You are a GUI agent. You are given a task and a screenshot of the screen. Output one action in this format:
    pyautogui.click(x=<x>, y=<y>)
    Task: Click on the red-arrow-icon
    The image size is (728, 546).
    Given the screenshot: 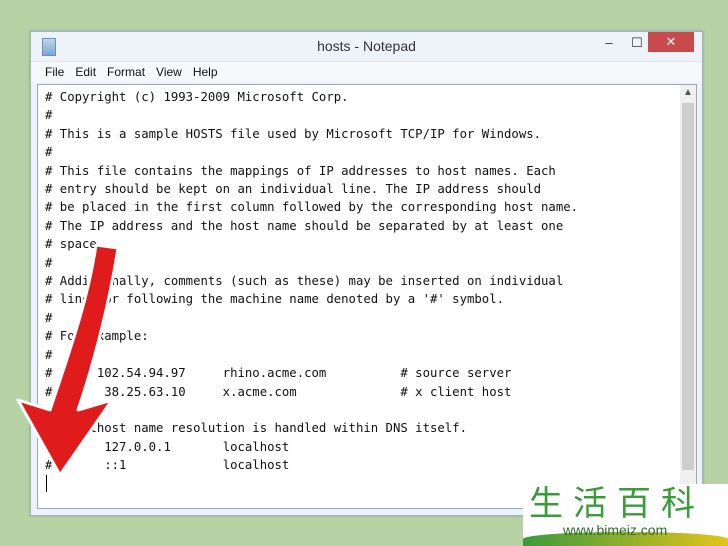 What is the action you would take?
    pyautogui.click(x=68, y=360)
    